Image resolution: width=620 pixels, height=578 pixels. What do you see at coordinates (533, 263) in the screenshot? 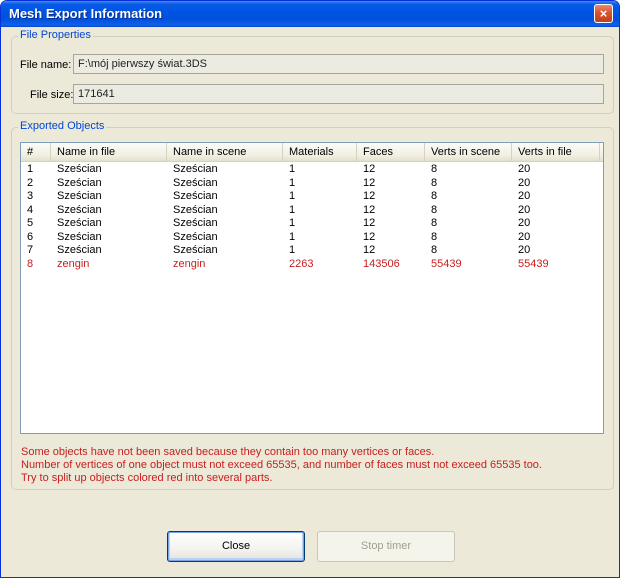
I see `cell-verts-in-file: 55439` at bounding box center [533, 263].